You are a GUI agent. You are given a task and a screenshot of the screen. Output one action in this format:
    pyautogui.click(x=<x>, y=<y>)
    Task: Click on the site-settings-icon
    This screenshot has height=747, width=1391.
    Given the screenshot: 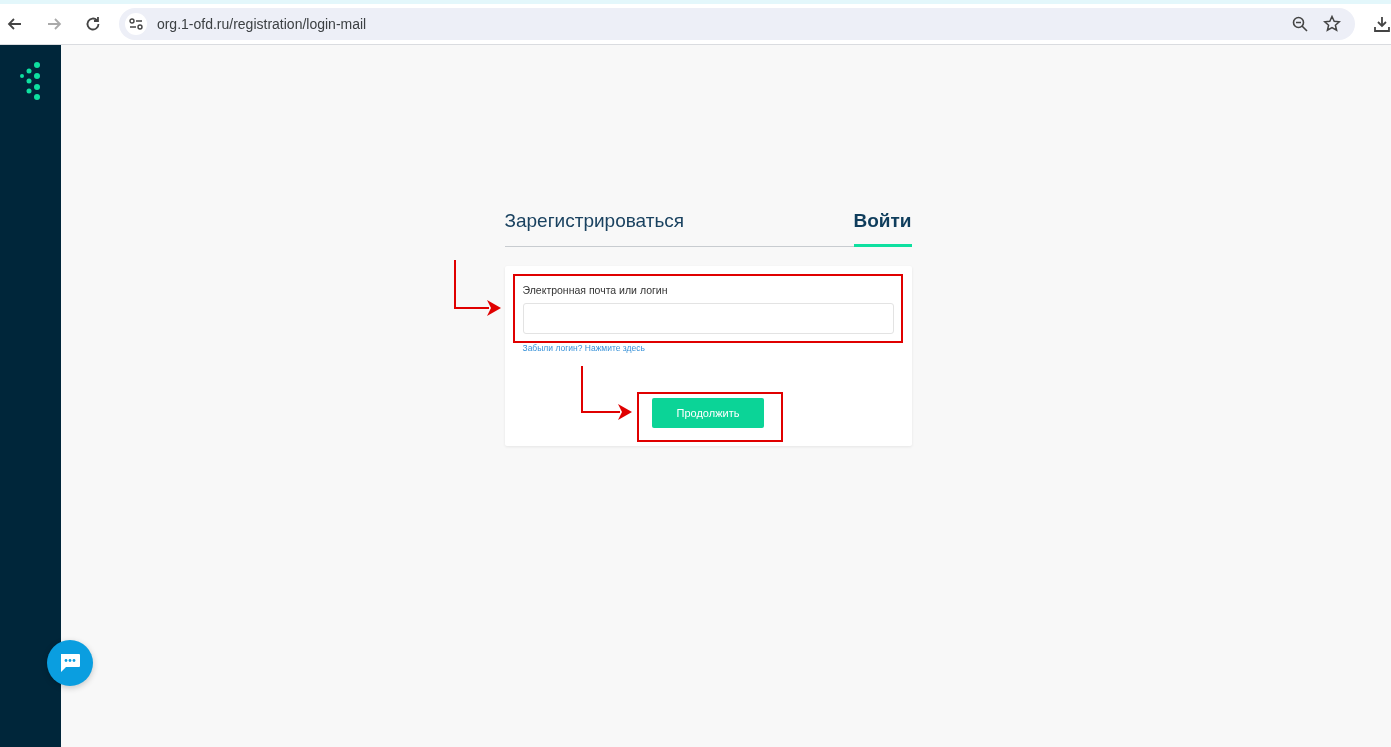 What is the action you would take?
    pyautogui.click(x=135, y=24)
    